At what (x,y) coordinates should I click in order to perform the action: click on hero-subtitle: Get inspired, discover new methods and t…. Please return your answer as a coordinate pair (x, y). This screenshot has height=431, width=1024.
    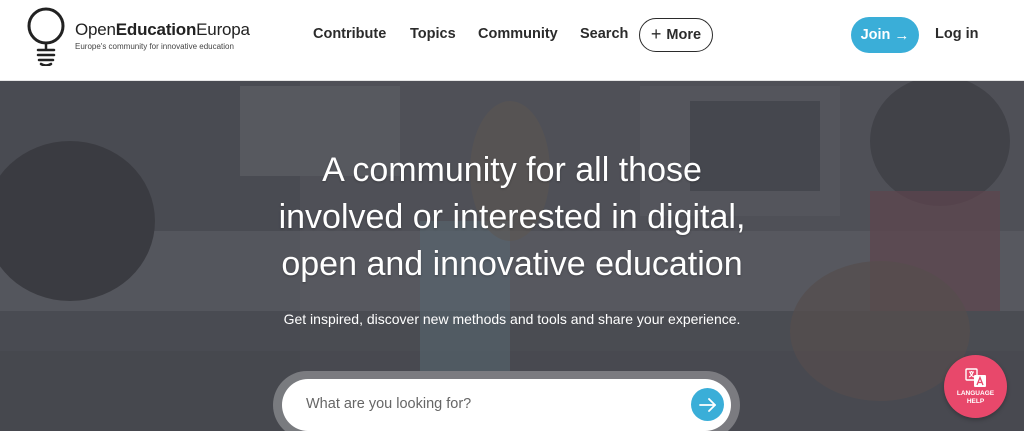
    Looking at the image, I should click on (512, 319).